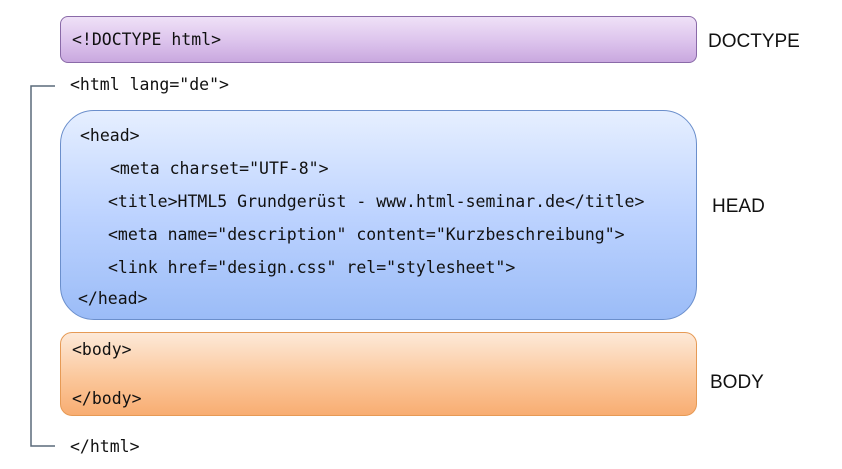  Describe the element at coordinates (378, 374) in the screenshot. I see `body-box` at that location.